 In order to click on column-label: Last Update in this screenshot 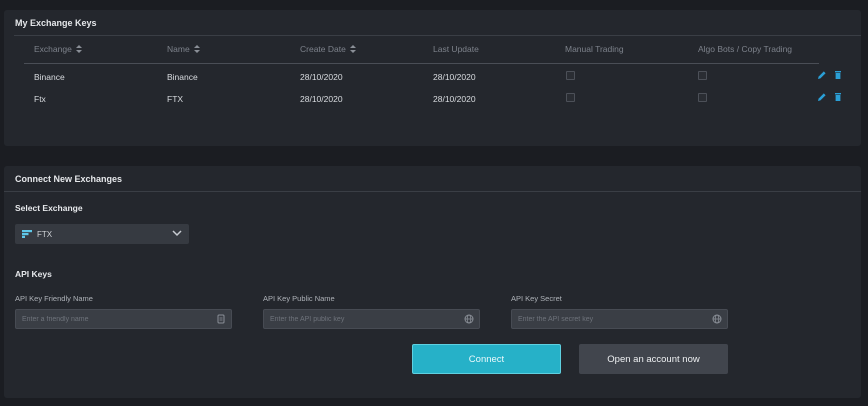, I will do `click(456, 49)`.